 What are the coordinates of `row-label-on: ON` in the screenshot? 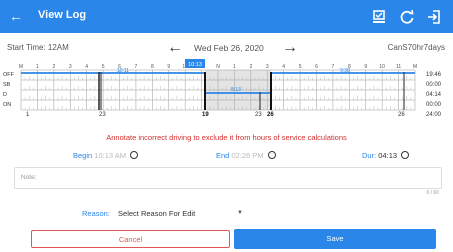 It's located at (7, 105).